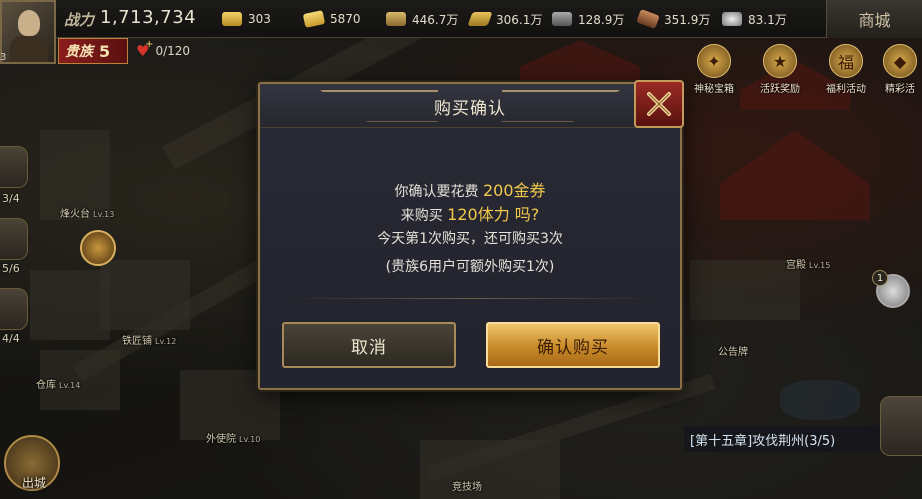 Image resolution: width=922 pixels, height=499 pixels. What do you see at coordinates (901, 426) in the screenshot?
I see `quest-side-tab` at bounding box center [901, 426].